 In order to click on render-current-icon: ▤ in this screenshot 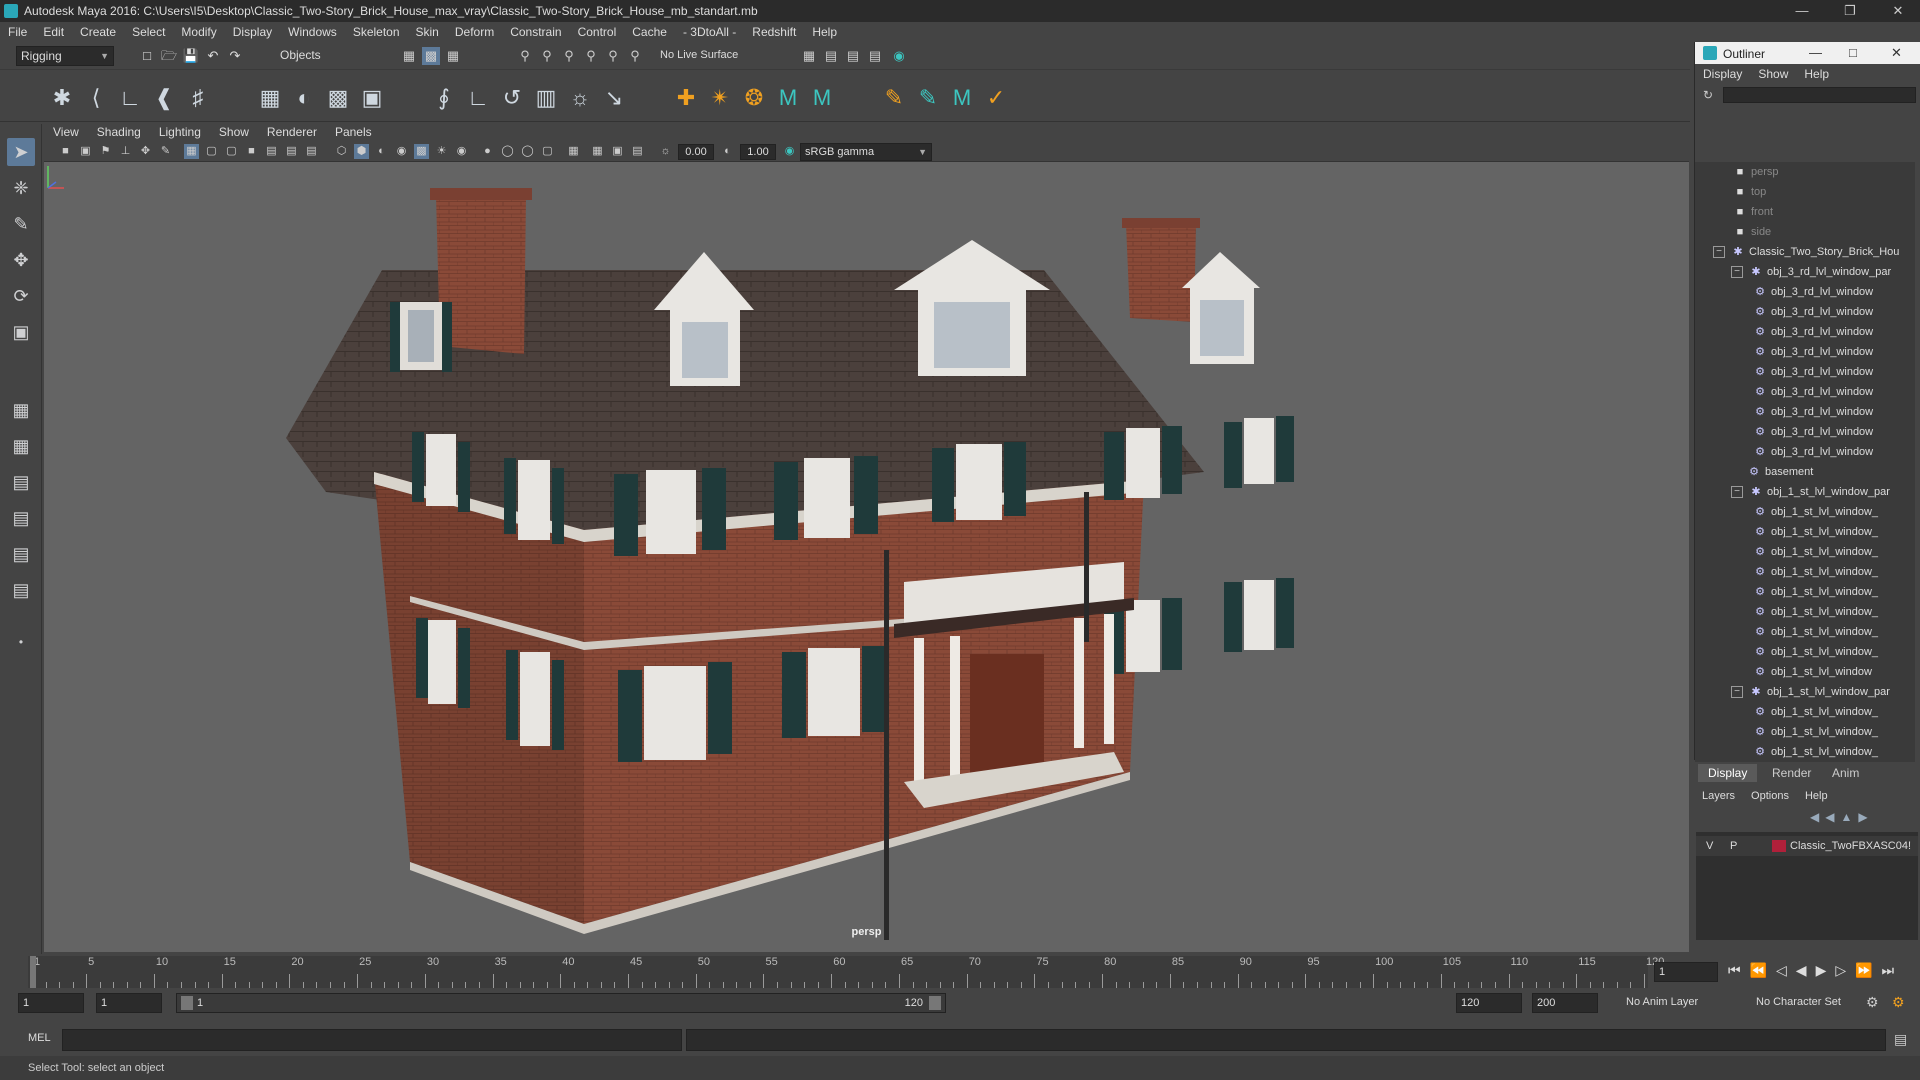, I will do `click(853, 56)`.